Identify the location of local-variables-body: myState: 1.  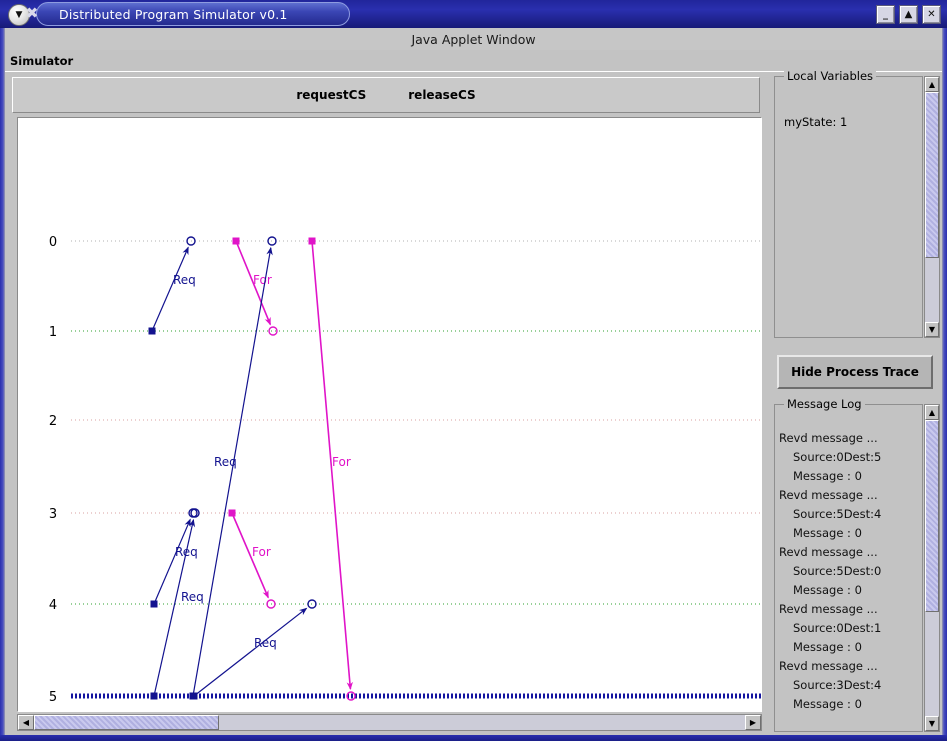
(851, 122).